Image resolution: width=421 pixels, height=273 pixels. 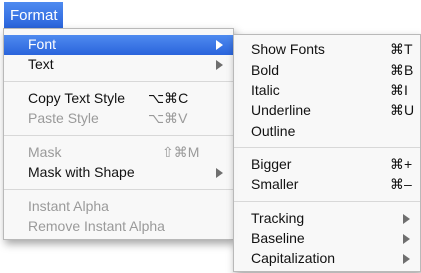 What do you see at coordinates (278, 238) in the screenshot?
I see `menu-item-baseline-label: Baseline` at bounding box center [278, 238].